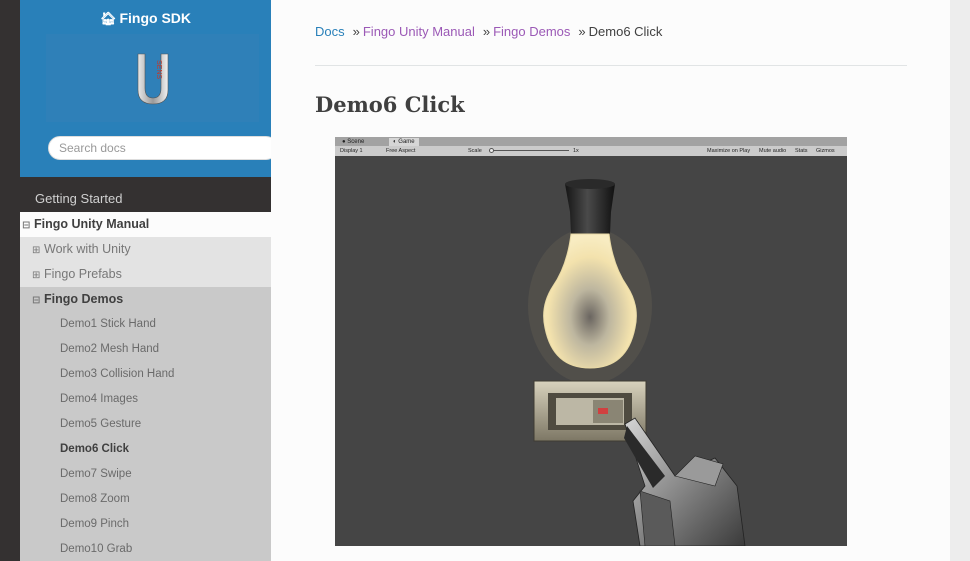 The image size is (970, 561). I want to click on scale-label: Scale, so click(475, 151).